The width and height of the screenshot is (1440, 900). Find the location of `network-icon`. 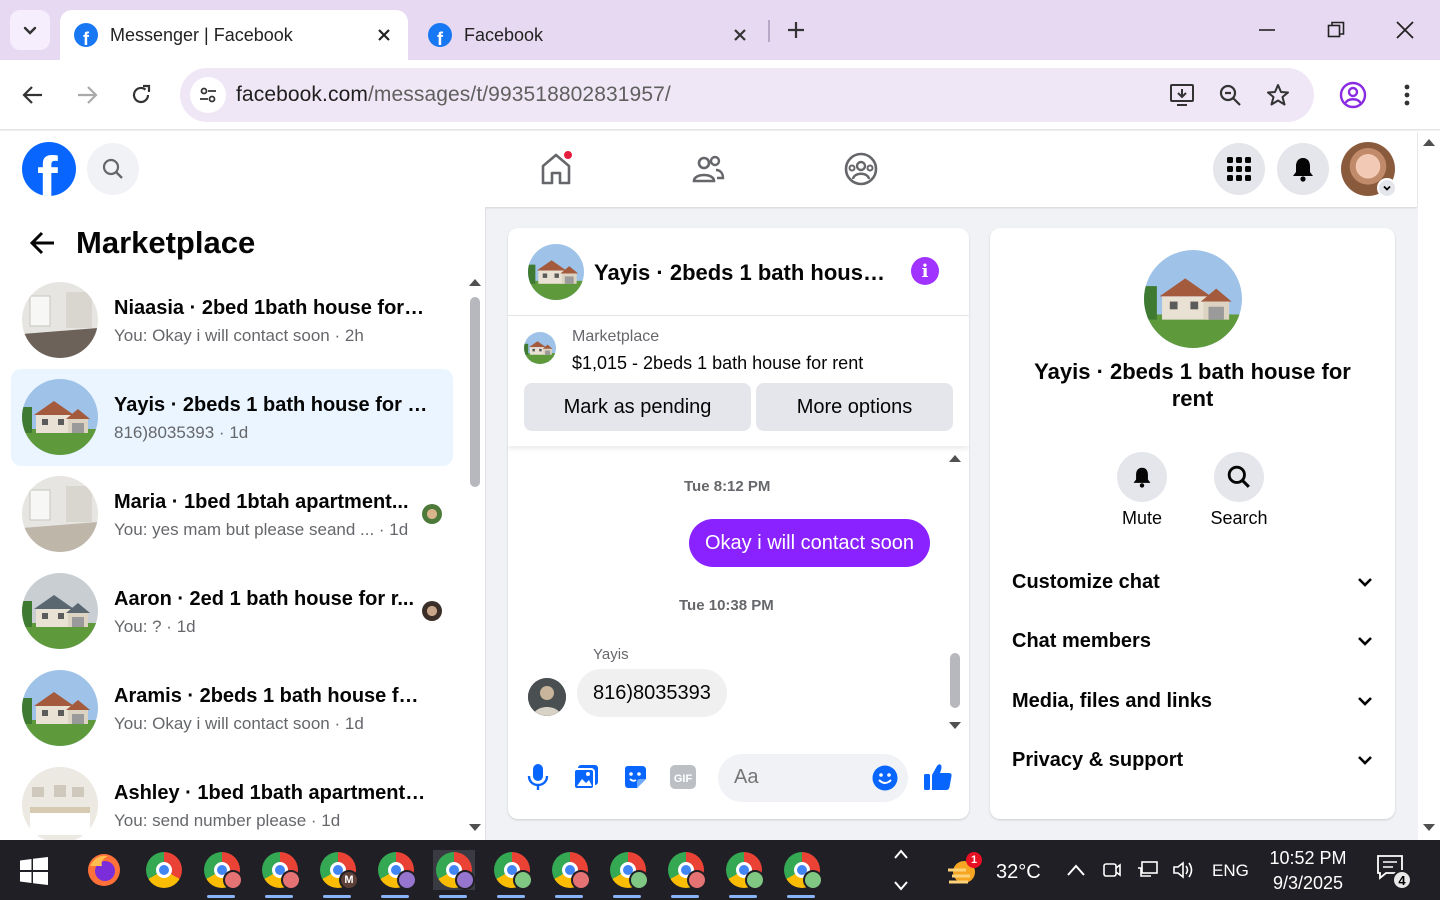

network-icon is located at coordinates (1148, 870).